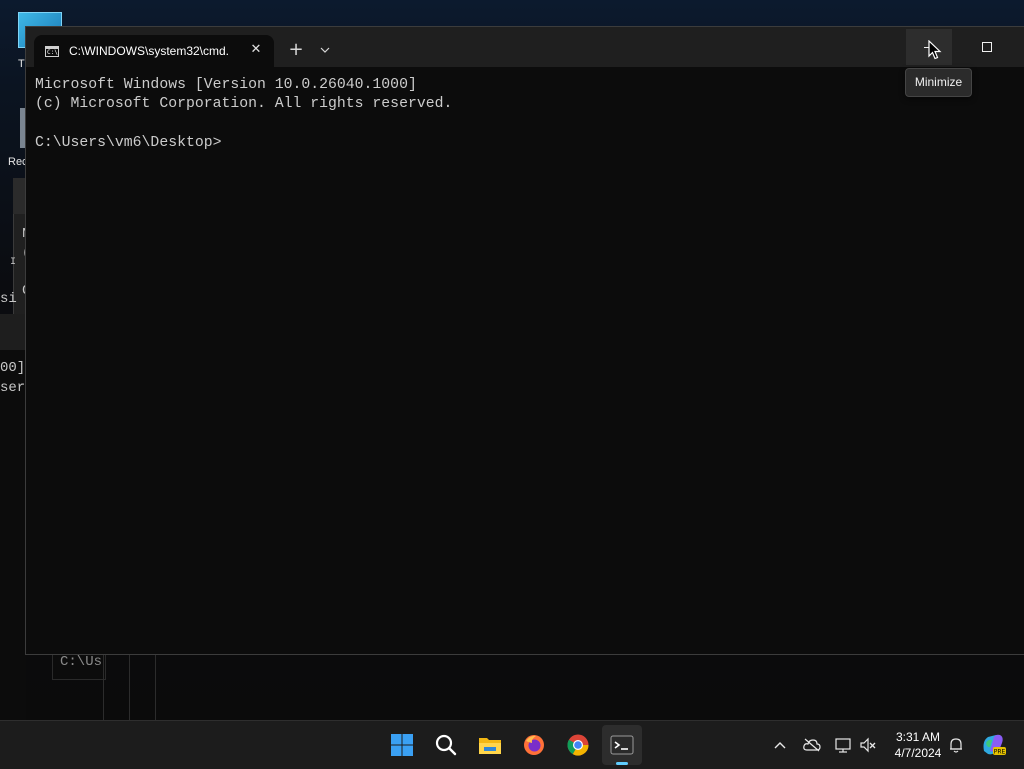  I want to click on chevron-up-icon, so click(780, 745).